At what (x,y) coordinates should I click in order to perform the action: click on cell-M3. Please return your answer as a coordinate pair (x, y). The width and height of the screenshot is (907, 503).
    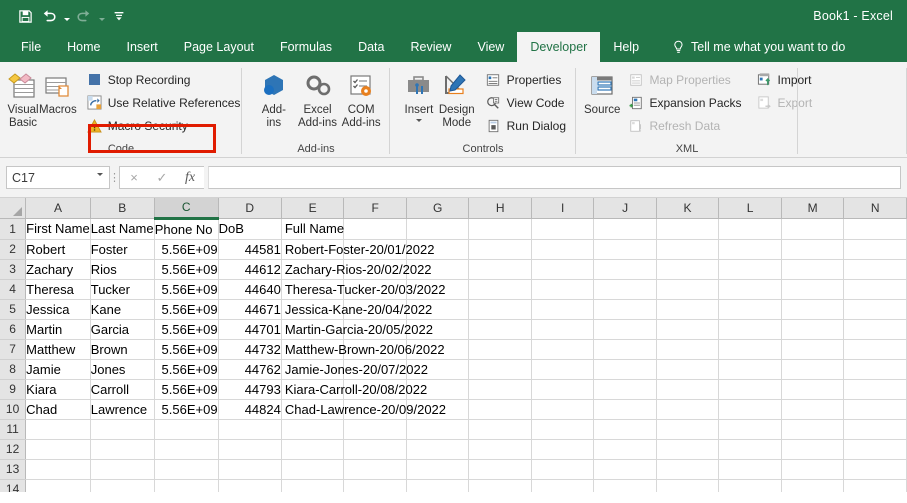
    Looking at the image, I should click on (813, 269).